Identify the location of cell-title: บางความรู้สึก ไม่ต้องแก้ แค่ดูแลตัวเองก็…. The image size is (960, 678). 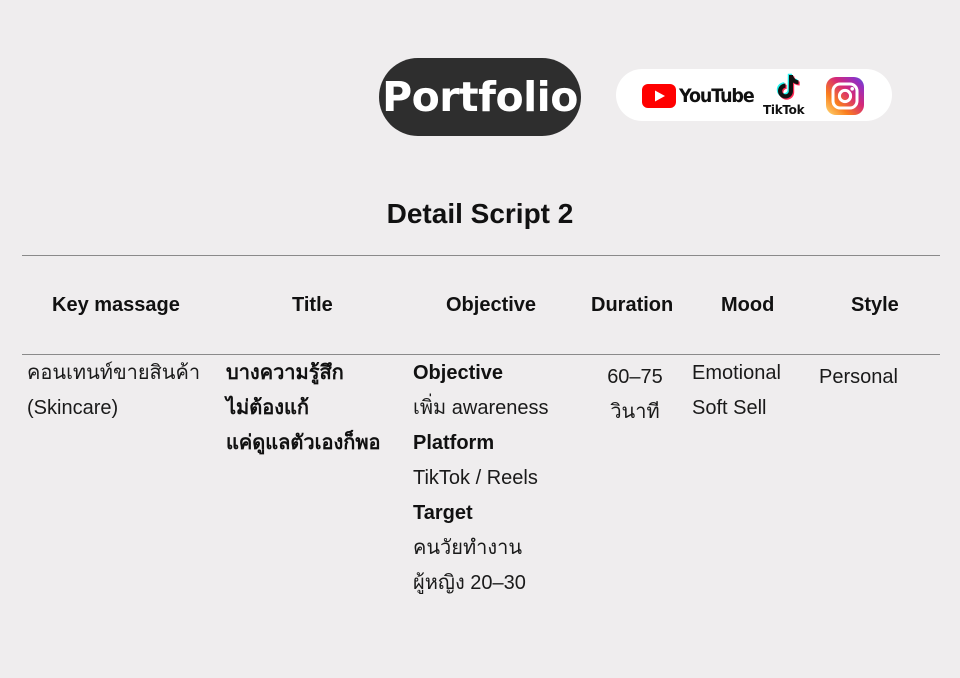
(303, 408).